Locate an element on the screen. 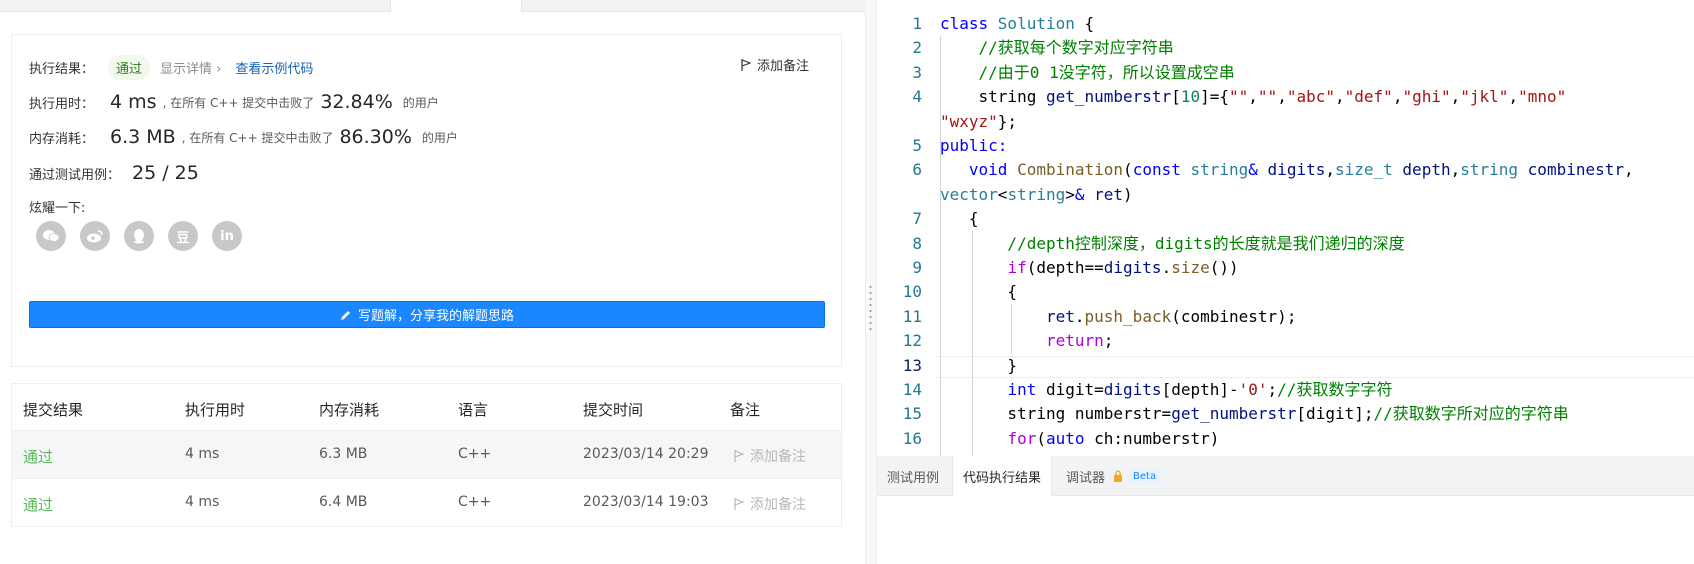  share-icons: 豆 in is located at coordinates (139, 236).